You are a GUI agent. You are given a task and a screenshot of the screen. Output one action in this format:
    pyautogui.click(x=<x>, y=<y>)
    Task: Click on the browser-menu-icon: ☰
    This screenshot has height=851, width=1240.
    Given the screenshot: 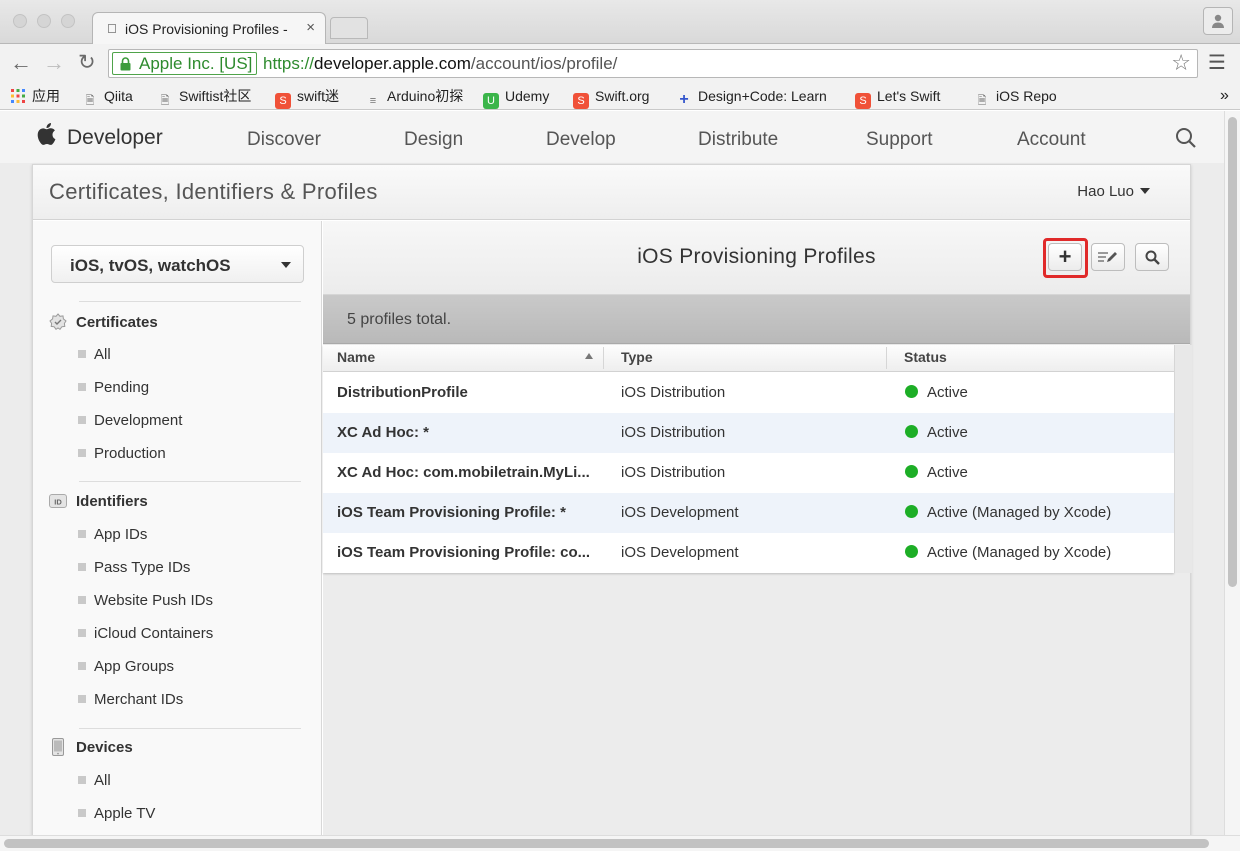 What is the action you would take?
    pyautogui.click(x=1218, y=63)
    